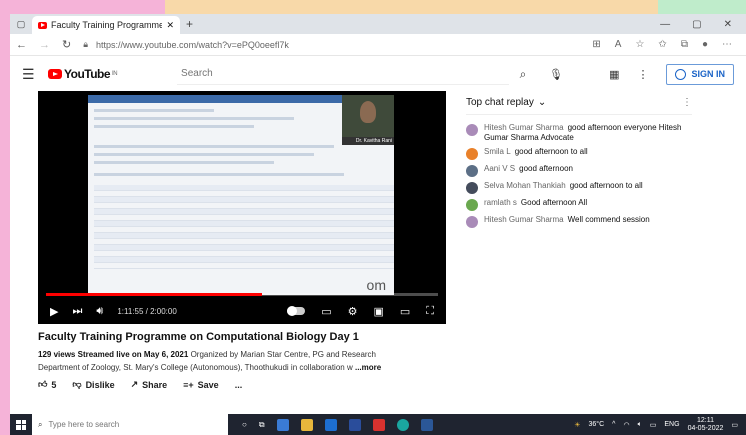  I want to click on apps-icon: ⊞, so click(596, 44).